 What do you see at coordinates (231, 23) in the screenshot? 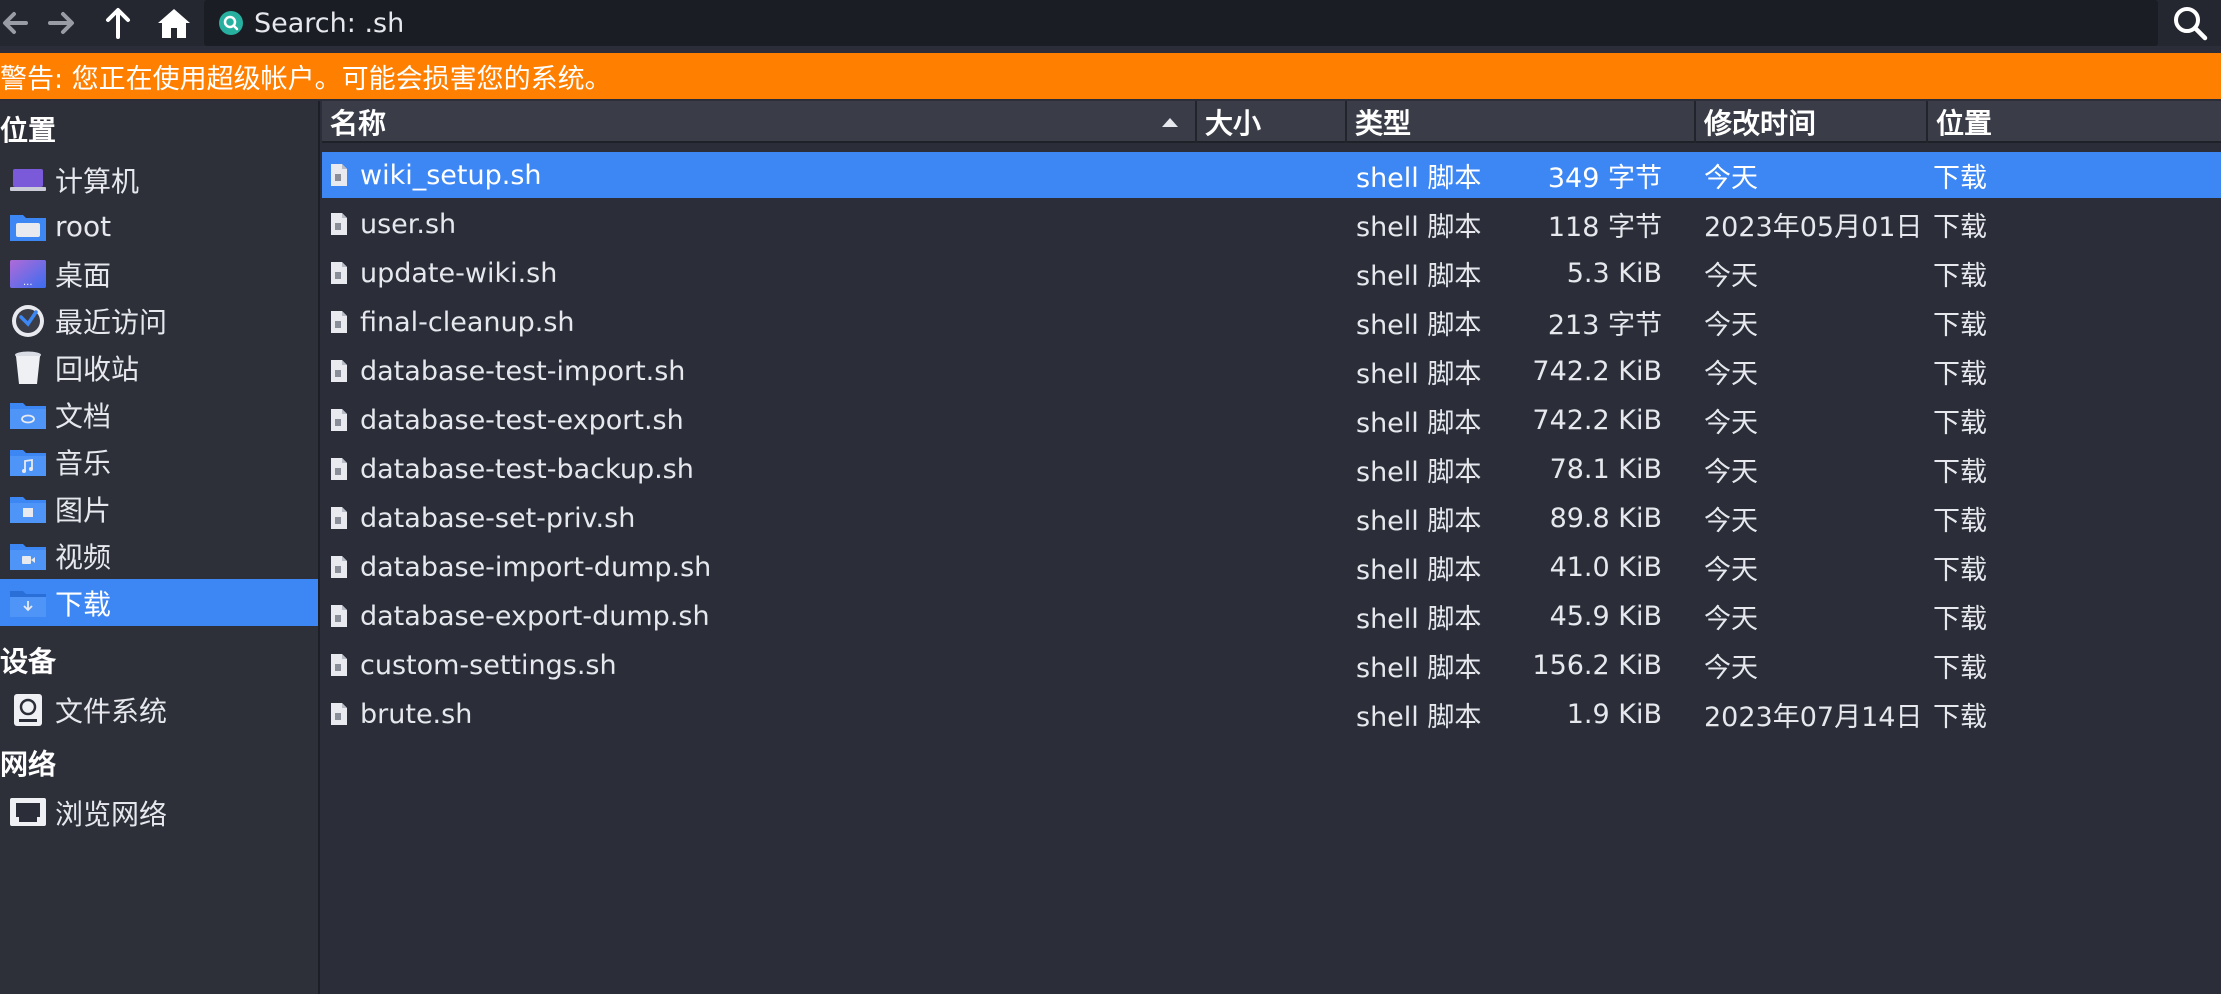
I see `search-location-icon` at bounding box center [231, 23].